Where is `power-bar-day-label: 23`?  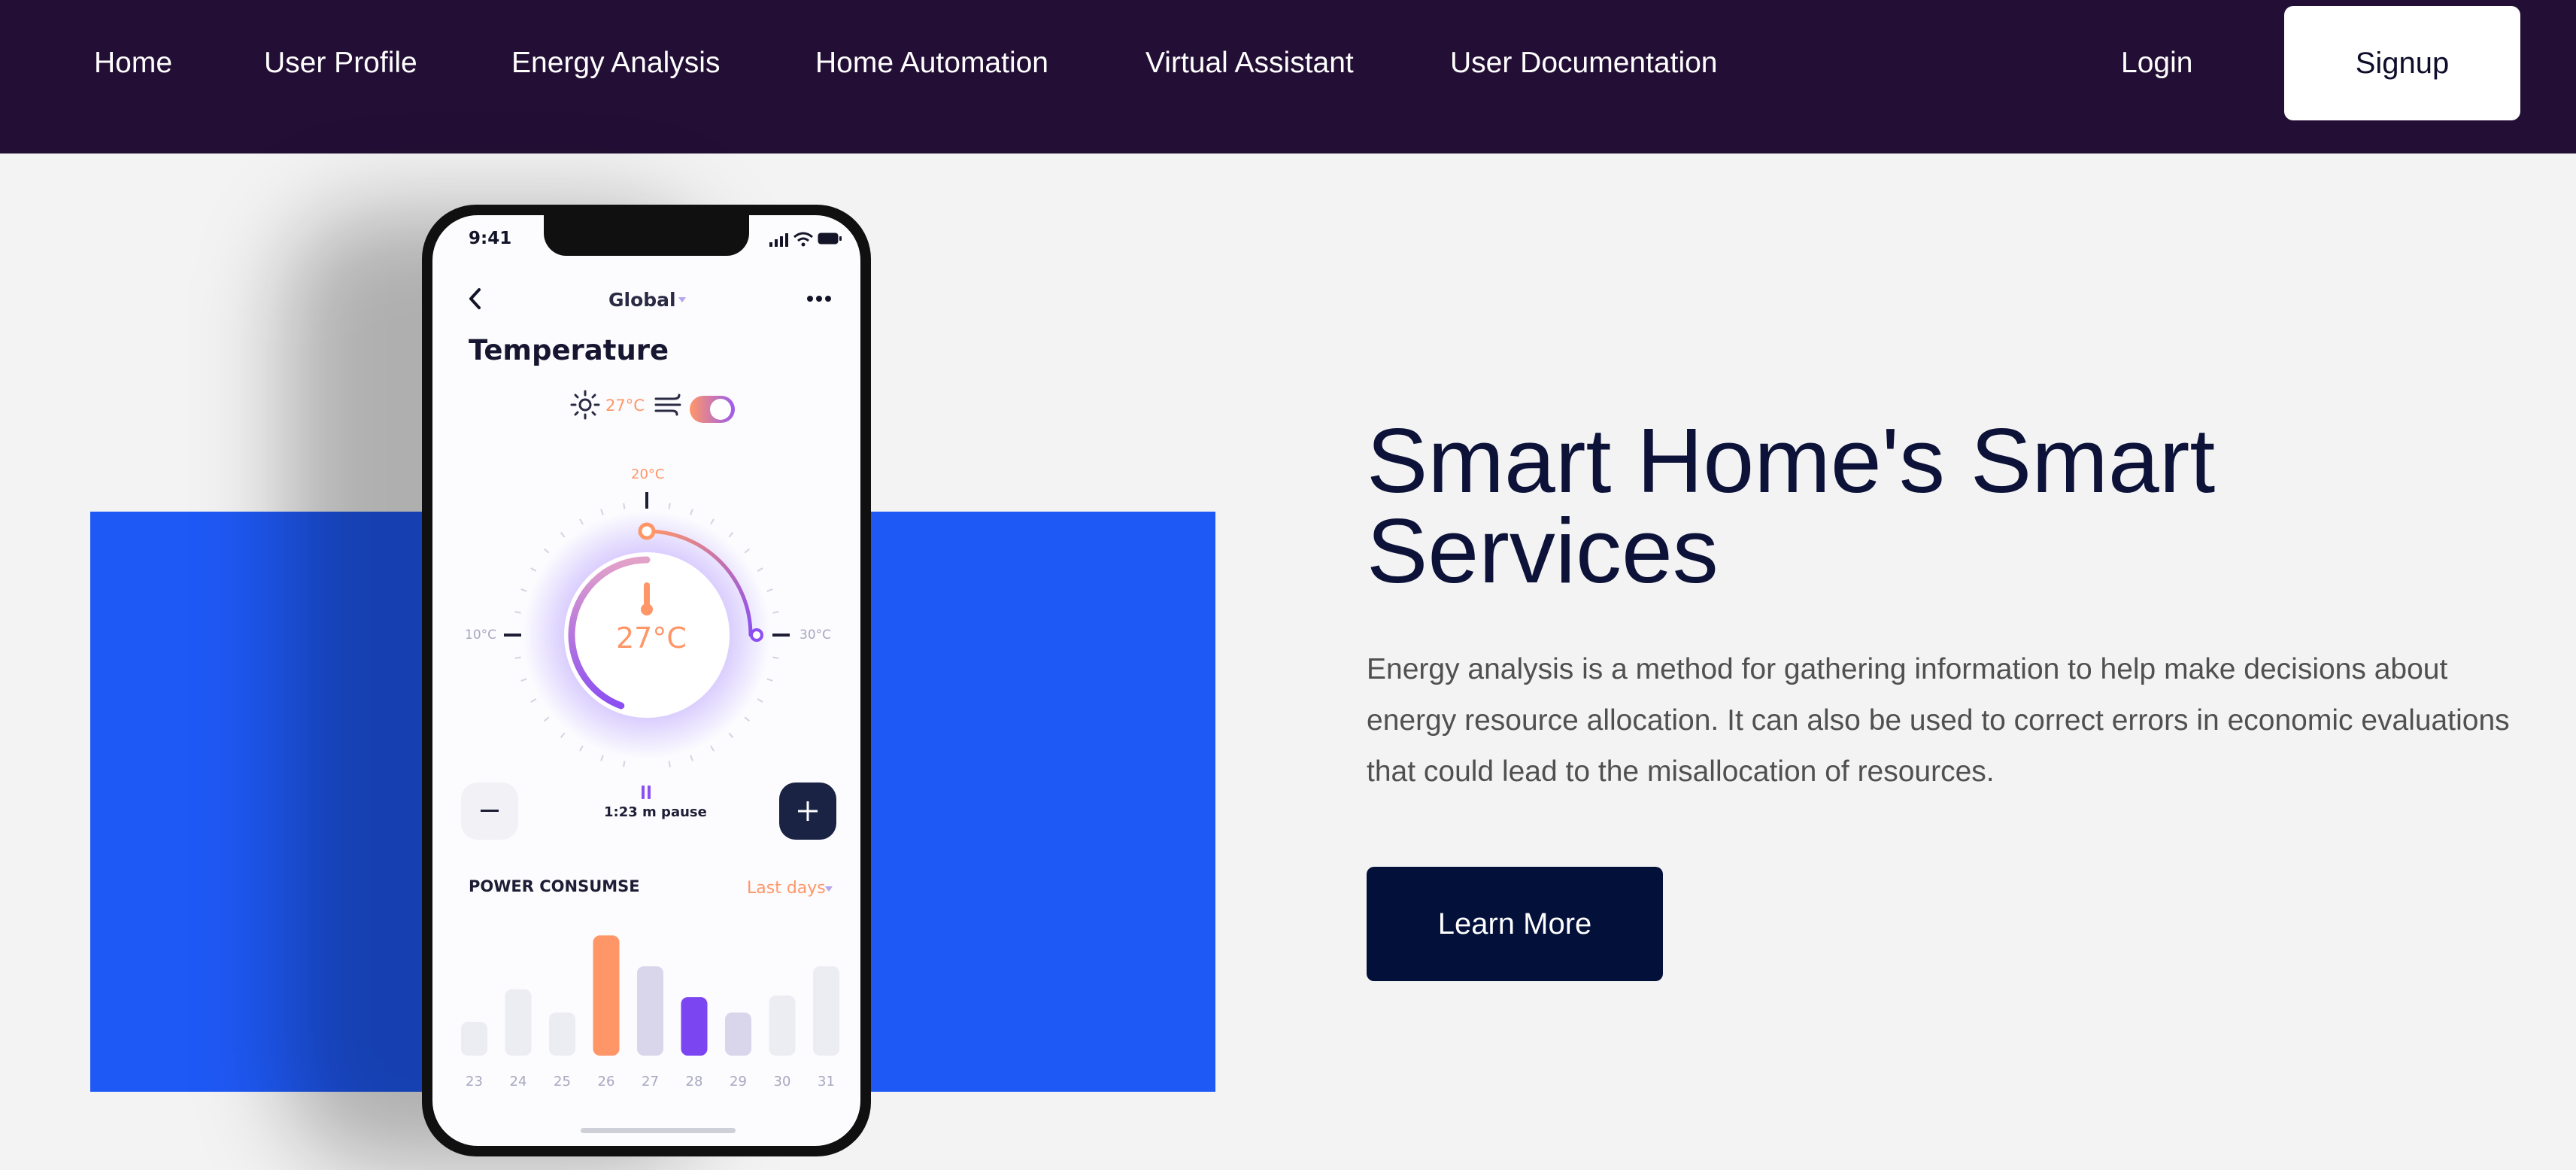 power-bar-day-label: 23 is located at coordinates (474, 1081).